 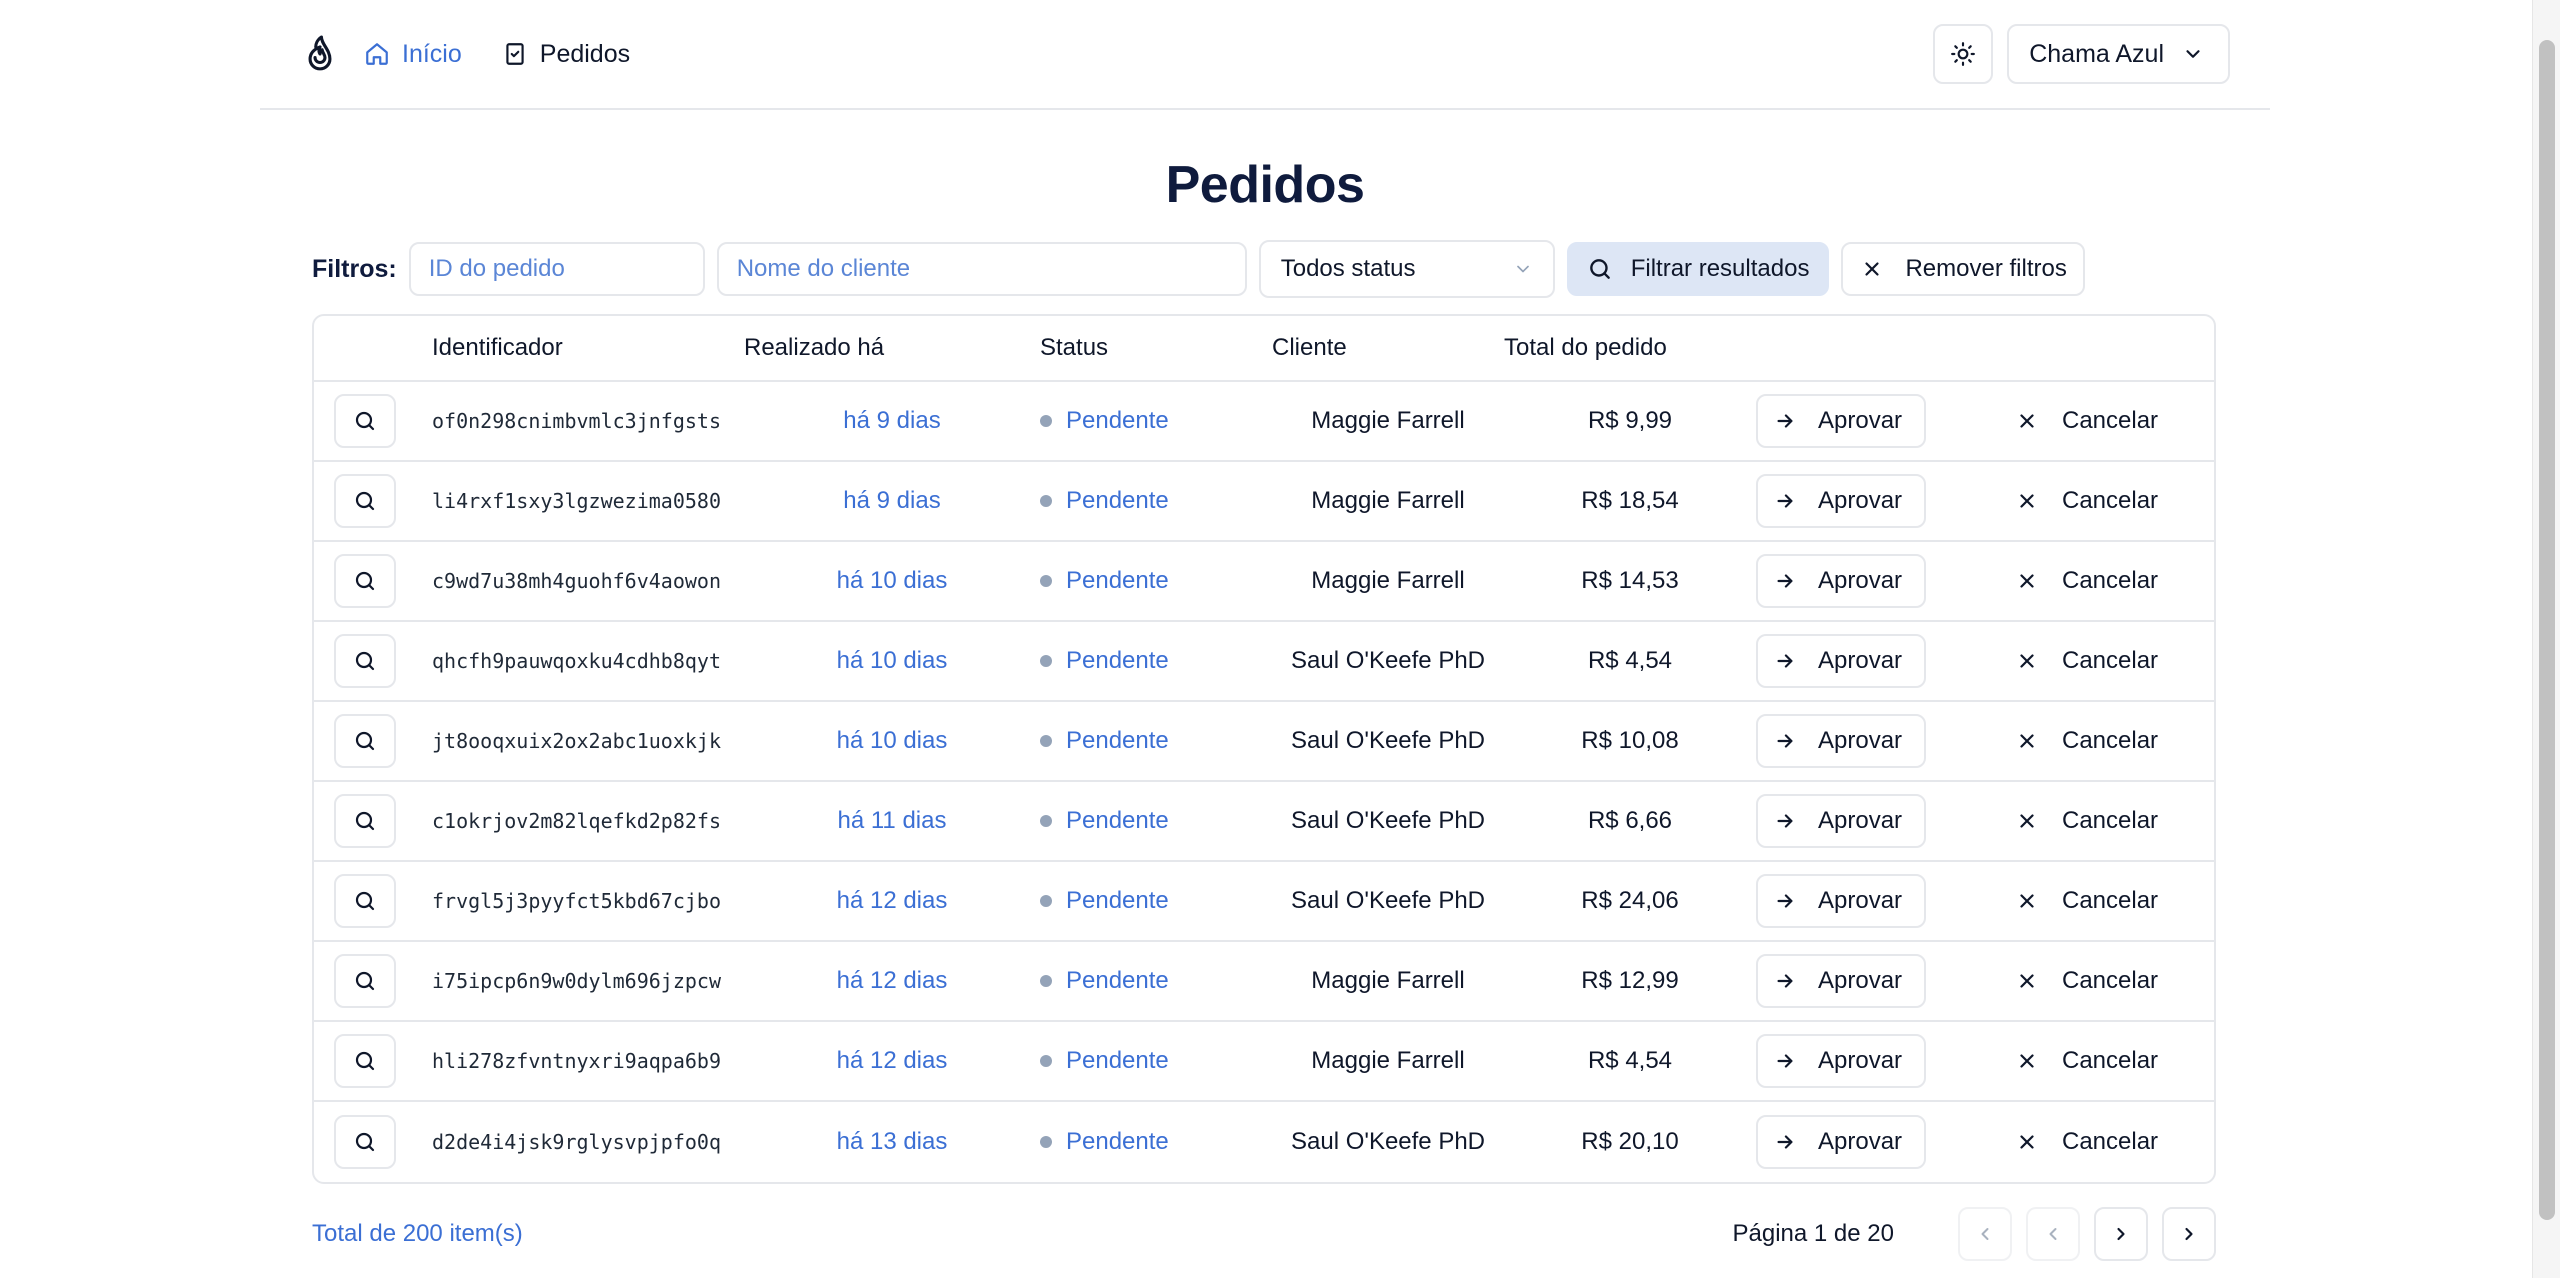 I want to click on customer-name-input: Nome do cliente, so click(x=981, y=269).